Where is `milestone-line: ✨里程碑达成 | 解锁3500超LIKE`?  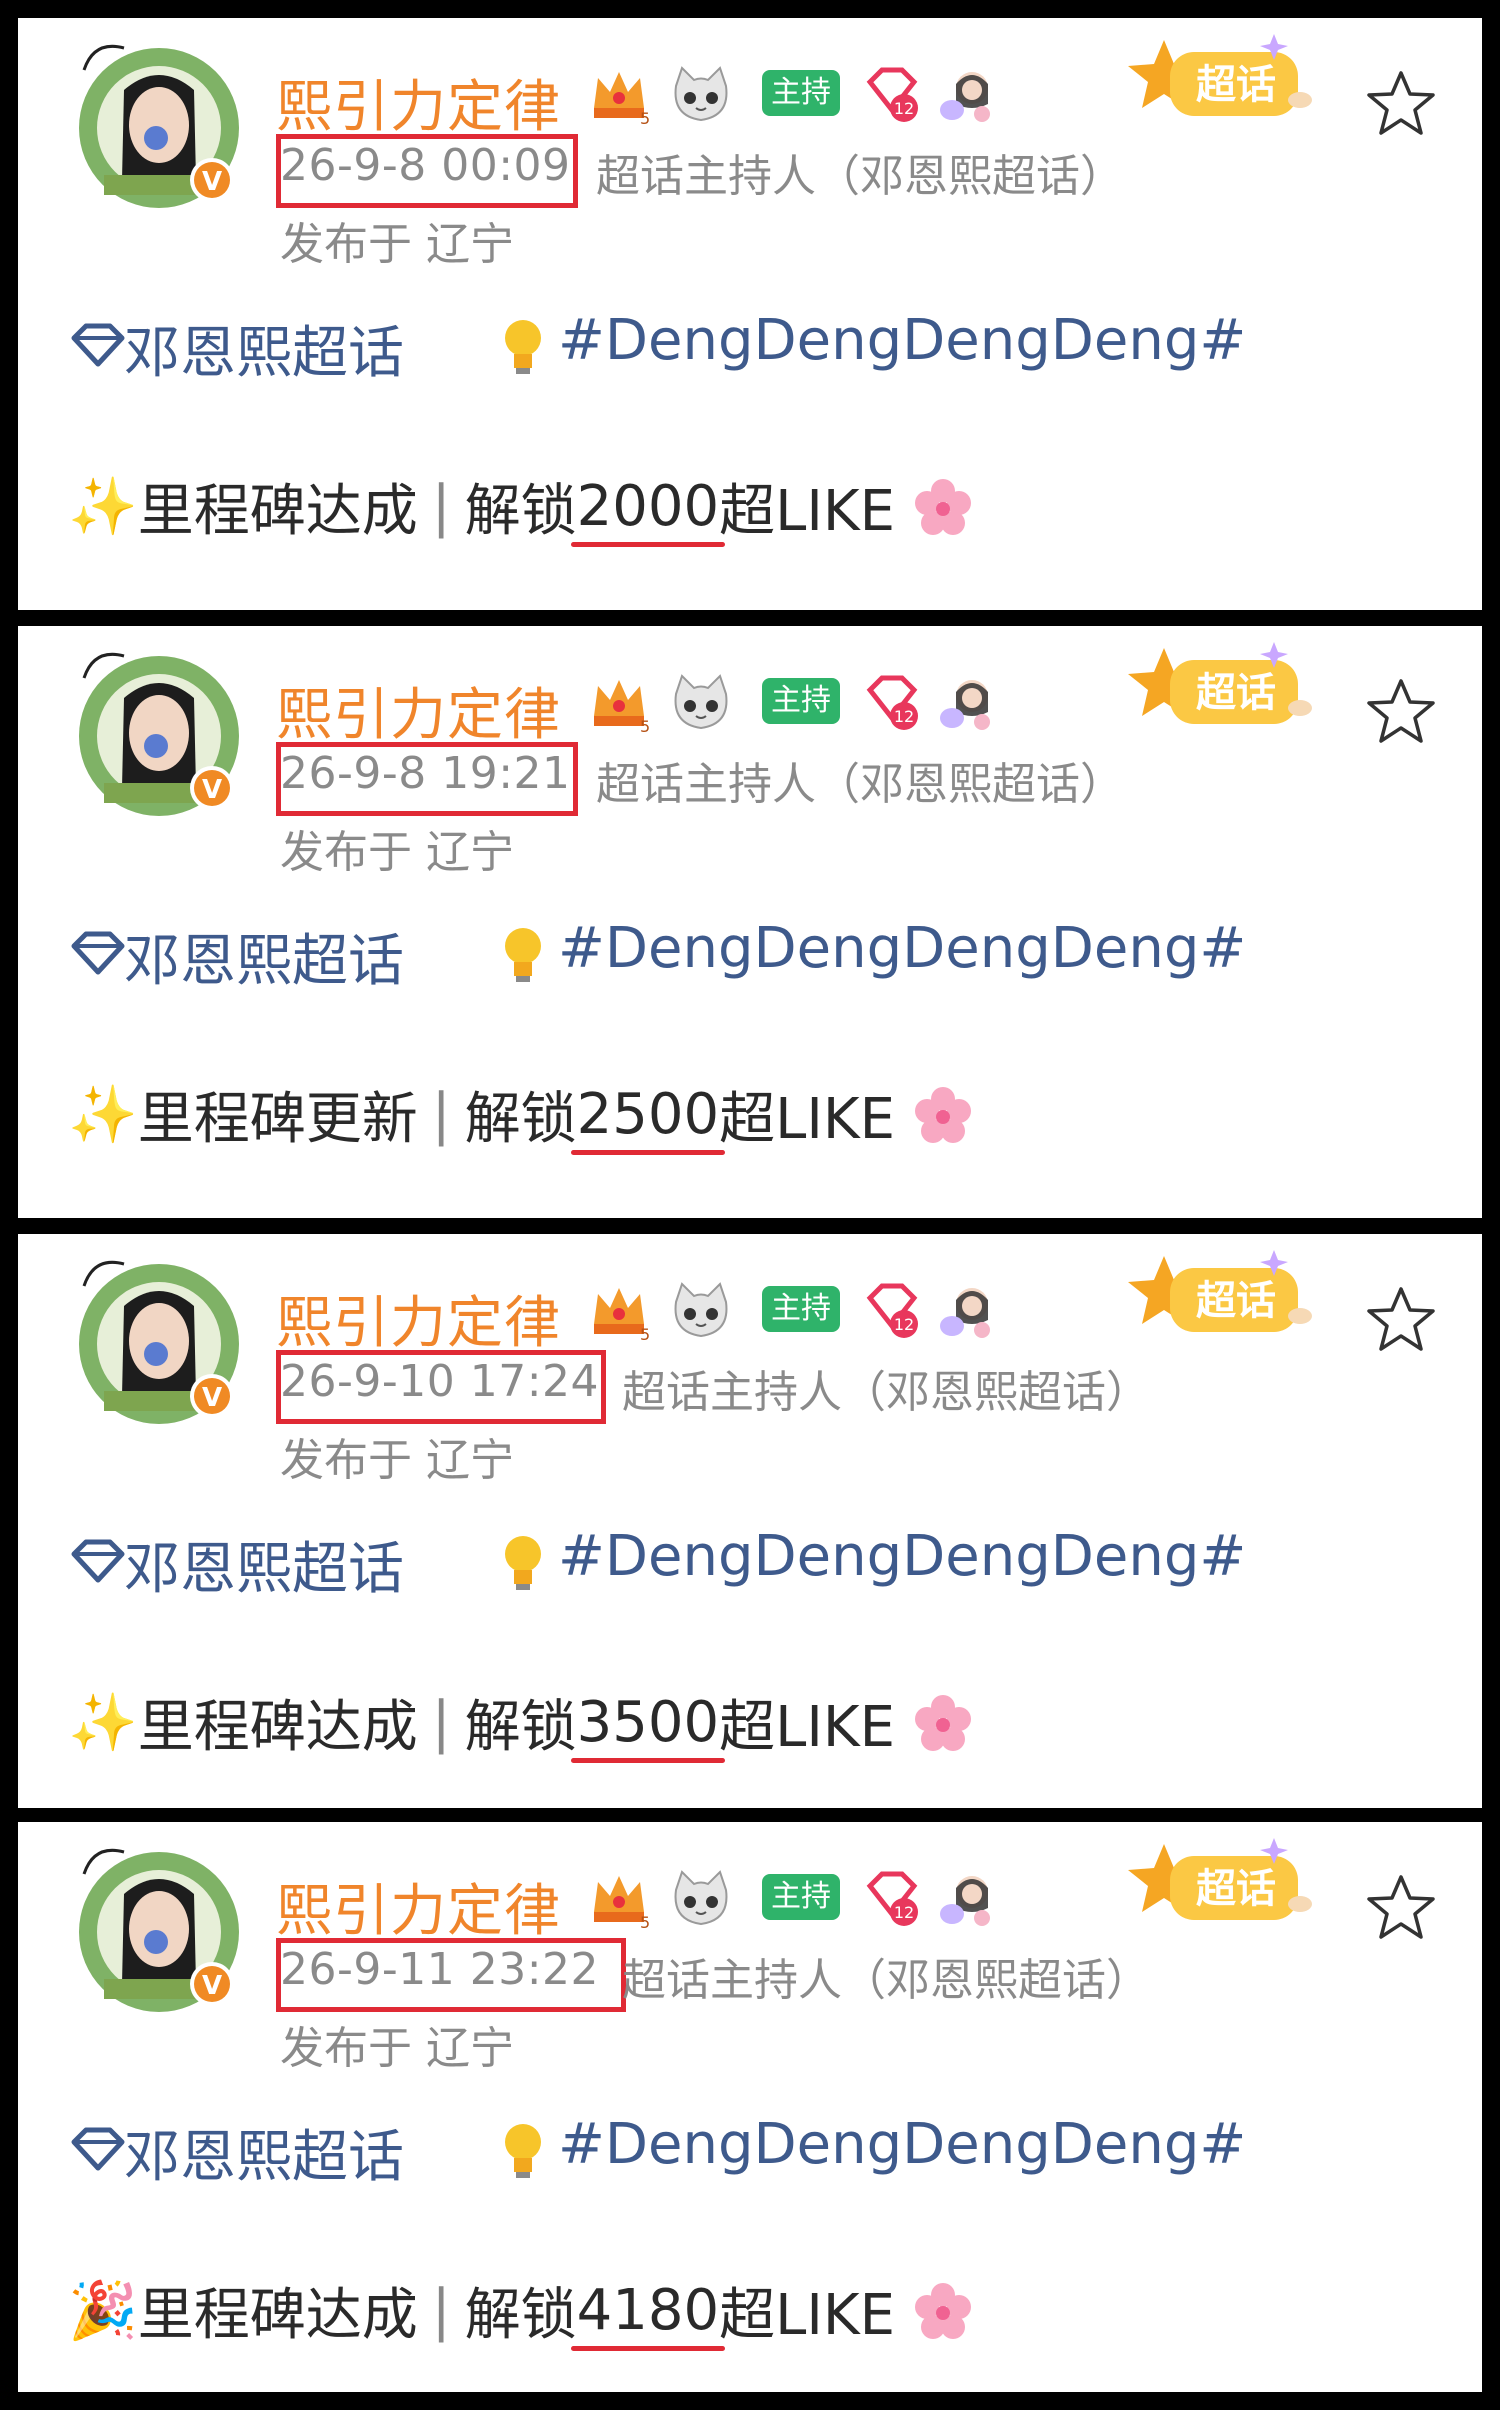
milestone-line: ✨里程碑达成 | 解锁3500超LIKE is located at coordinates (520, 1722).